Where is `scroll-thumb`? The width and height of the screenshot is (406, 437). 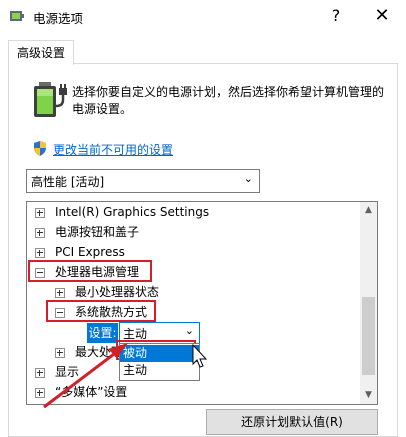 scroll-thumb is located at coordinates (368, 336).